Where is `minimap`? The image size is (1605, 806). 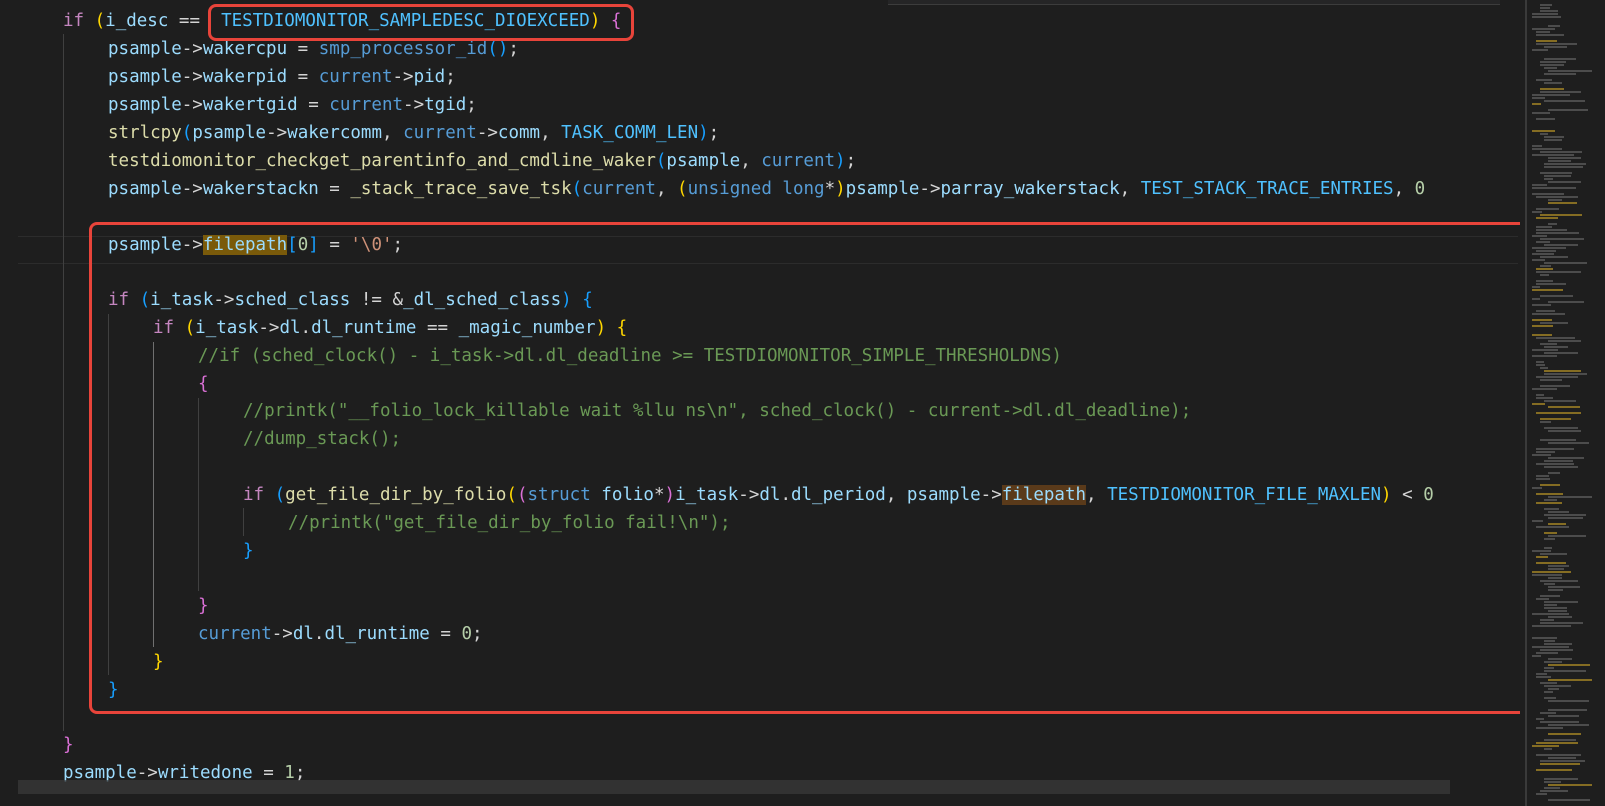 minimap is located at coordinates (1562, 403).